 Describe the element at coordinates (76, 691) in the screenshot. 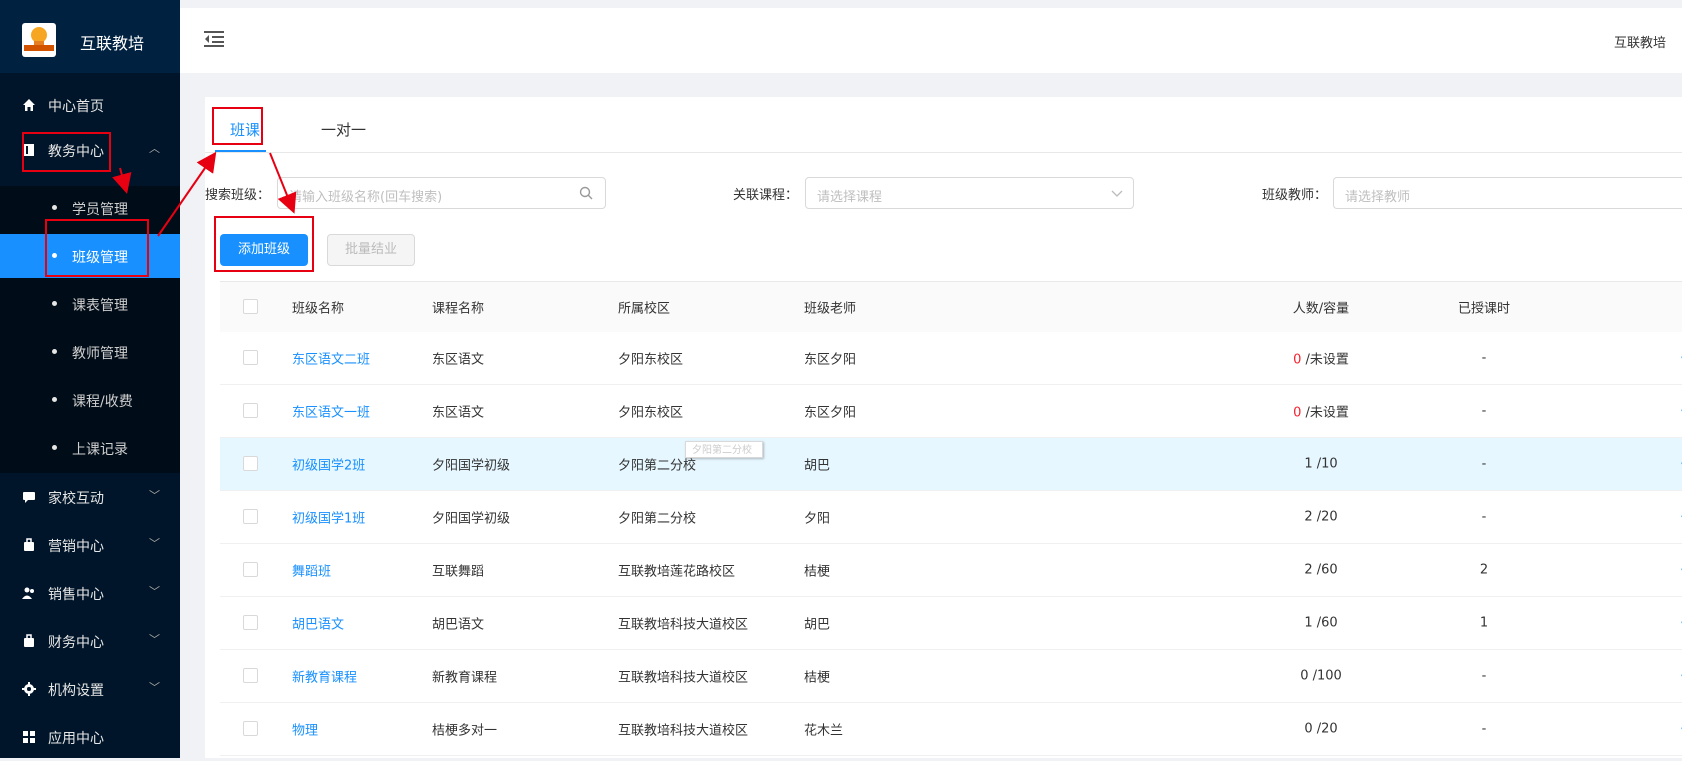

I see `sidebar-item-label: 机构设置` at that location.